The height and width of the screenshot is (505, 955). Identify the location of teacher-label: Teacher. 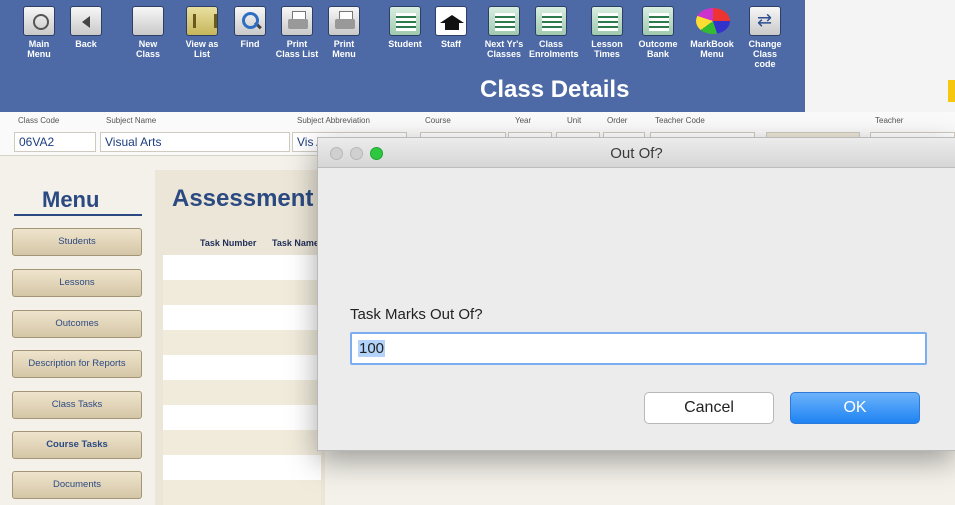
(889, 120).